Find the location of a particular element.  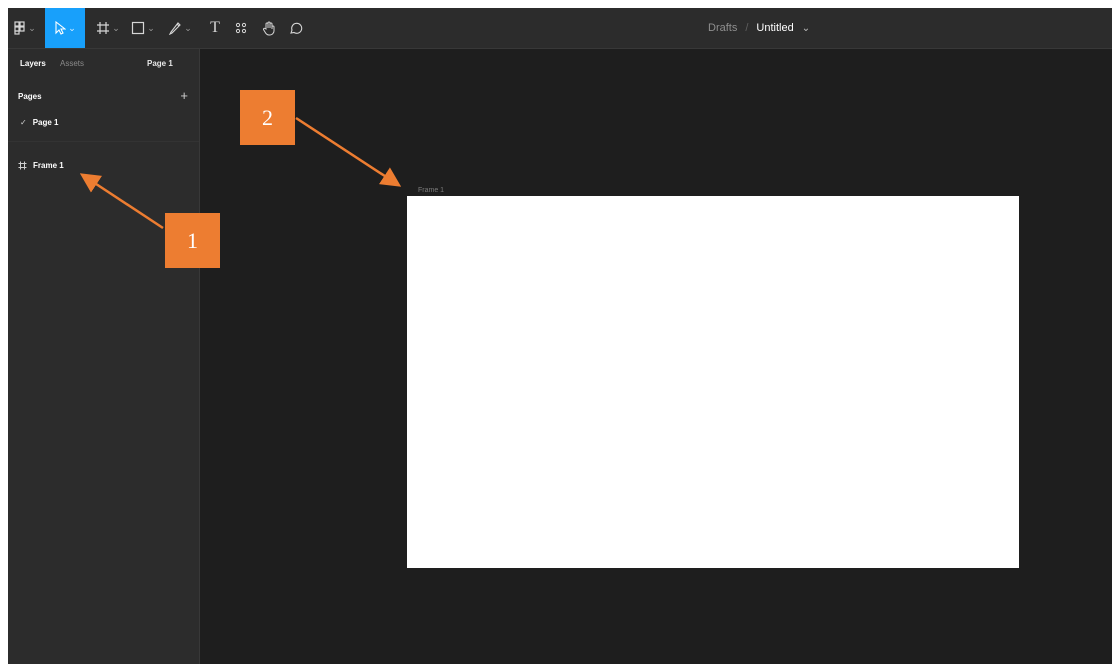

annotation-callout-1: 1 is located at coordinates (192, 240).